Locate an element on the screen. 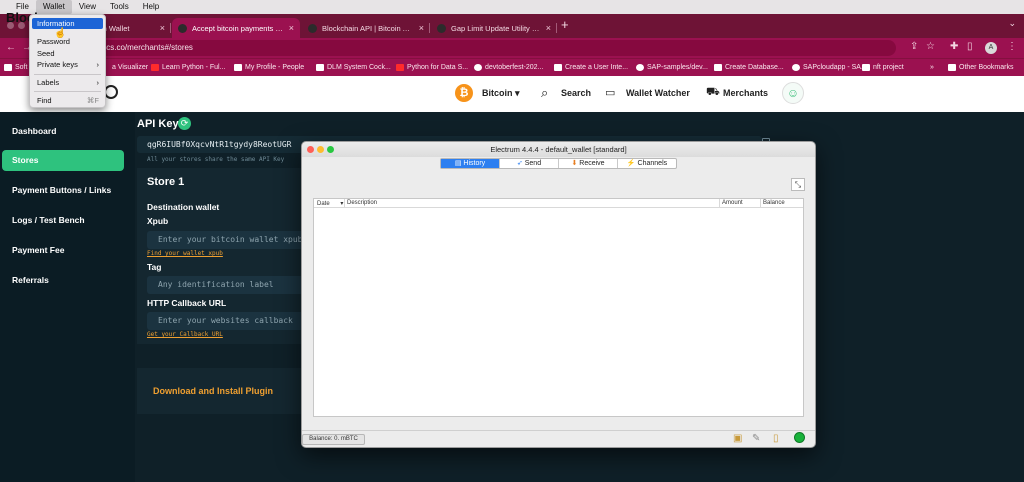 Image resolution: width=1024 pixels, height=482 pixels. nav-merchants: Merchants is located at coordinates (745, 93).